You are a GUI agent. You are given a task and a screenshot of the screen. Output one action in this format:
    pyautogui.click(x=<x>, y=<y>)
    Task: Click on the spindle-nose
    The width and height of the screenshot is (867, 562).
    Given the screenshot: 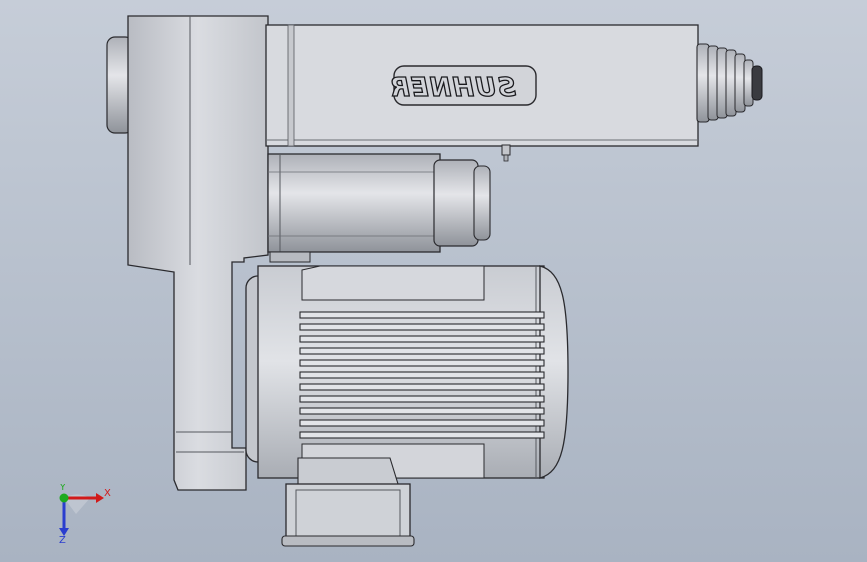 What is the action you would take?
    pyautogui.click(x=729, y=83)
    